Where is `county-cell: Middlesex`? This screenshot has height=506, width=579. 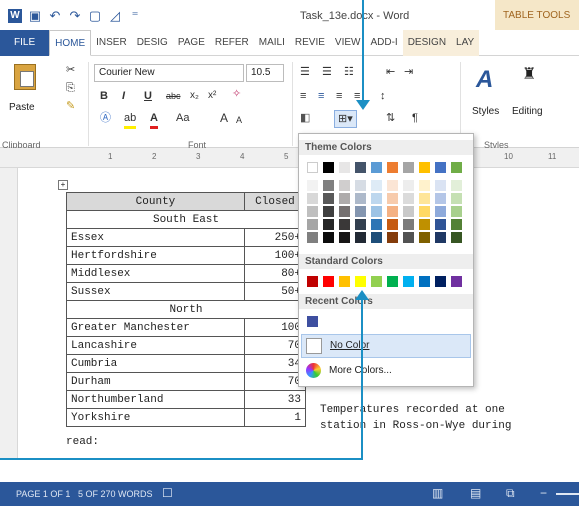
county-cell: Middlesex is located at coordinates (155, 273).